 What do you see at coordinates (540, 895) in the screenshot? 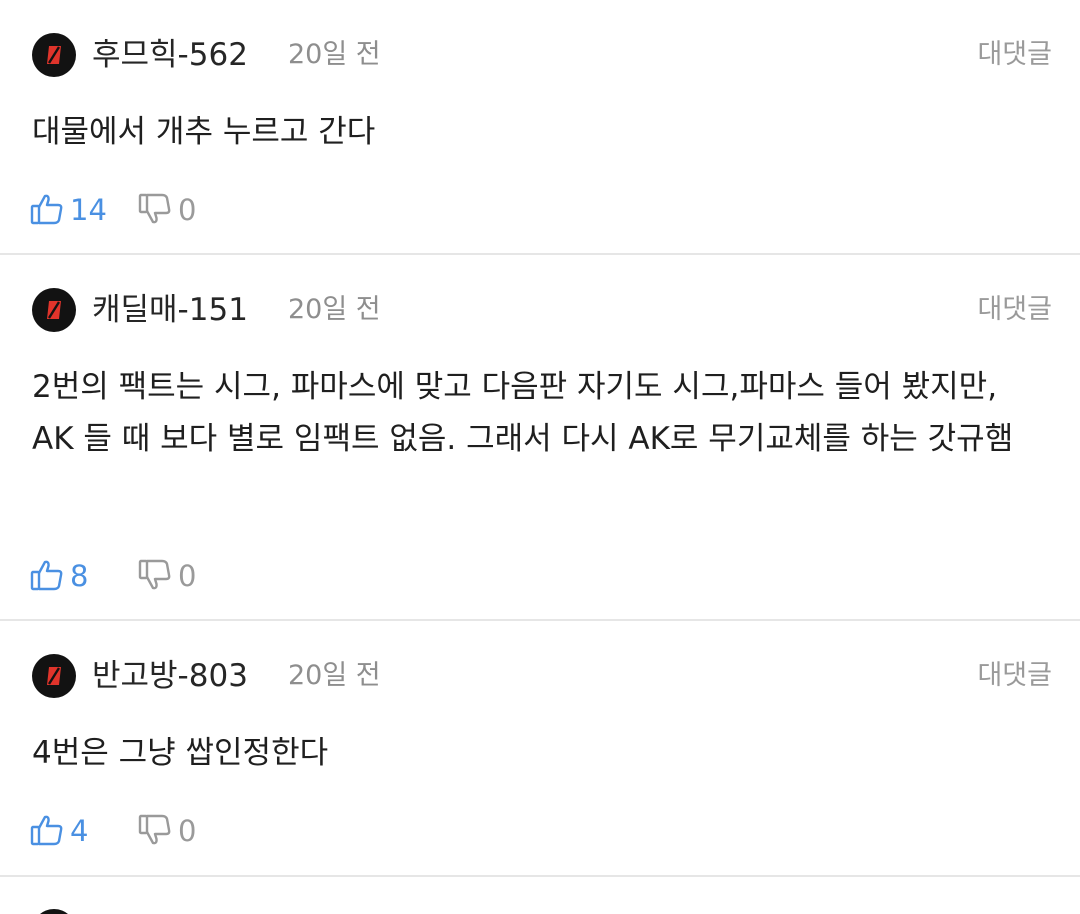
I see `comment-item` at bounding box center [540, 895].